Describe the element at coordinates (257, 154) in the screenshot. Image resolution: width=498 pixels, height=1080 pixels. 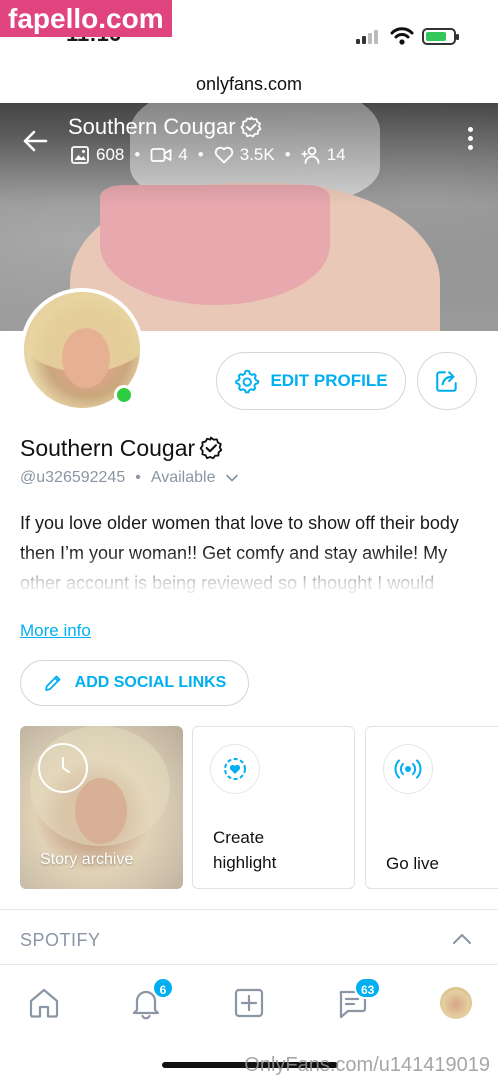
I see `likes-count: 3.5K` at that location.